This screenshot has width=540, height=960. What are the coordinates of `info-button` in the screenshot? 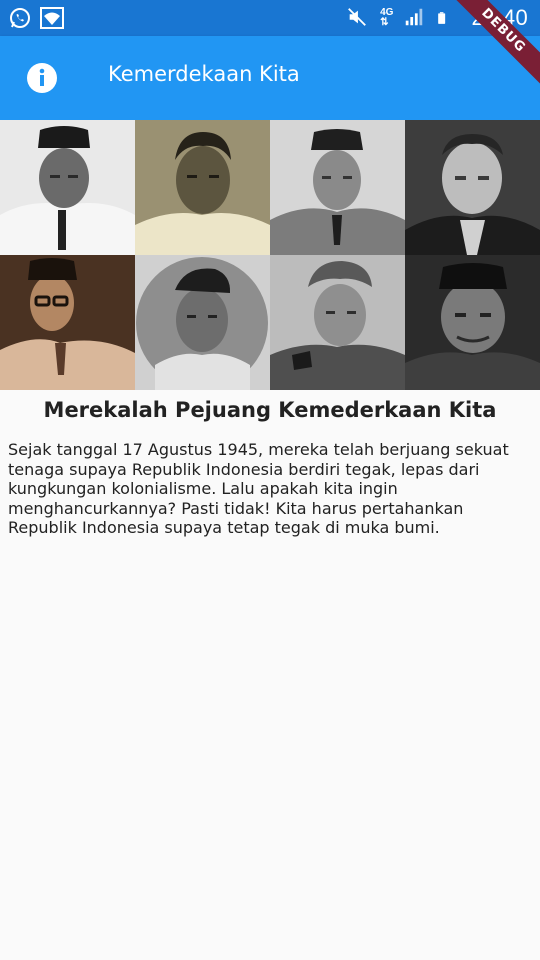 It's located at (42, 78).